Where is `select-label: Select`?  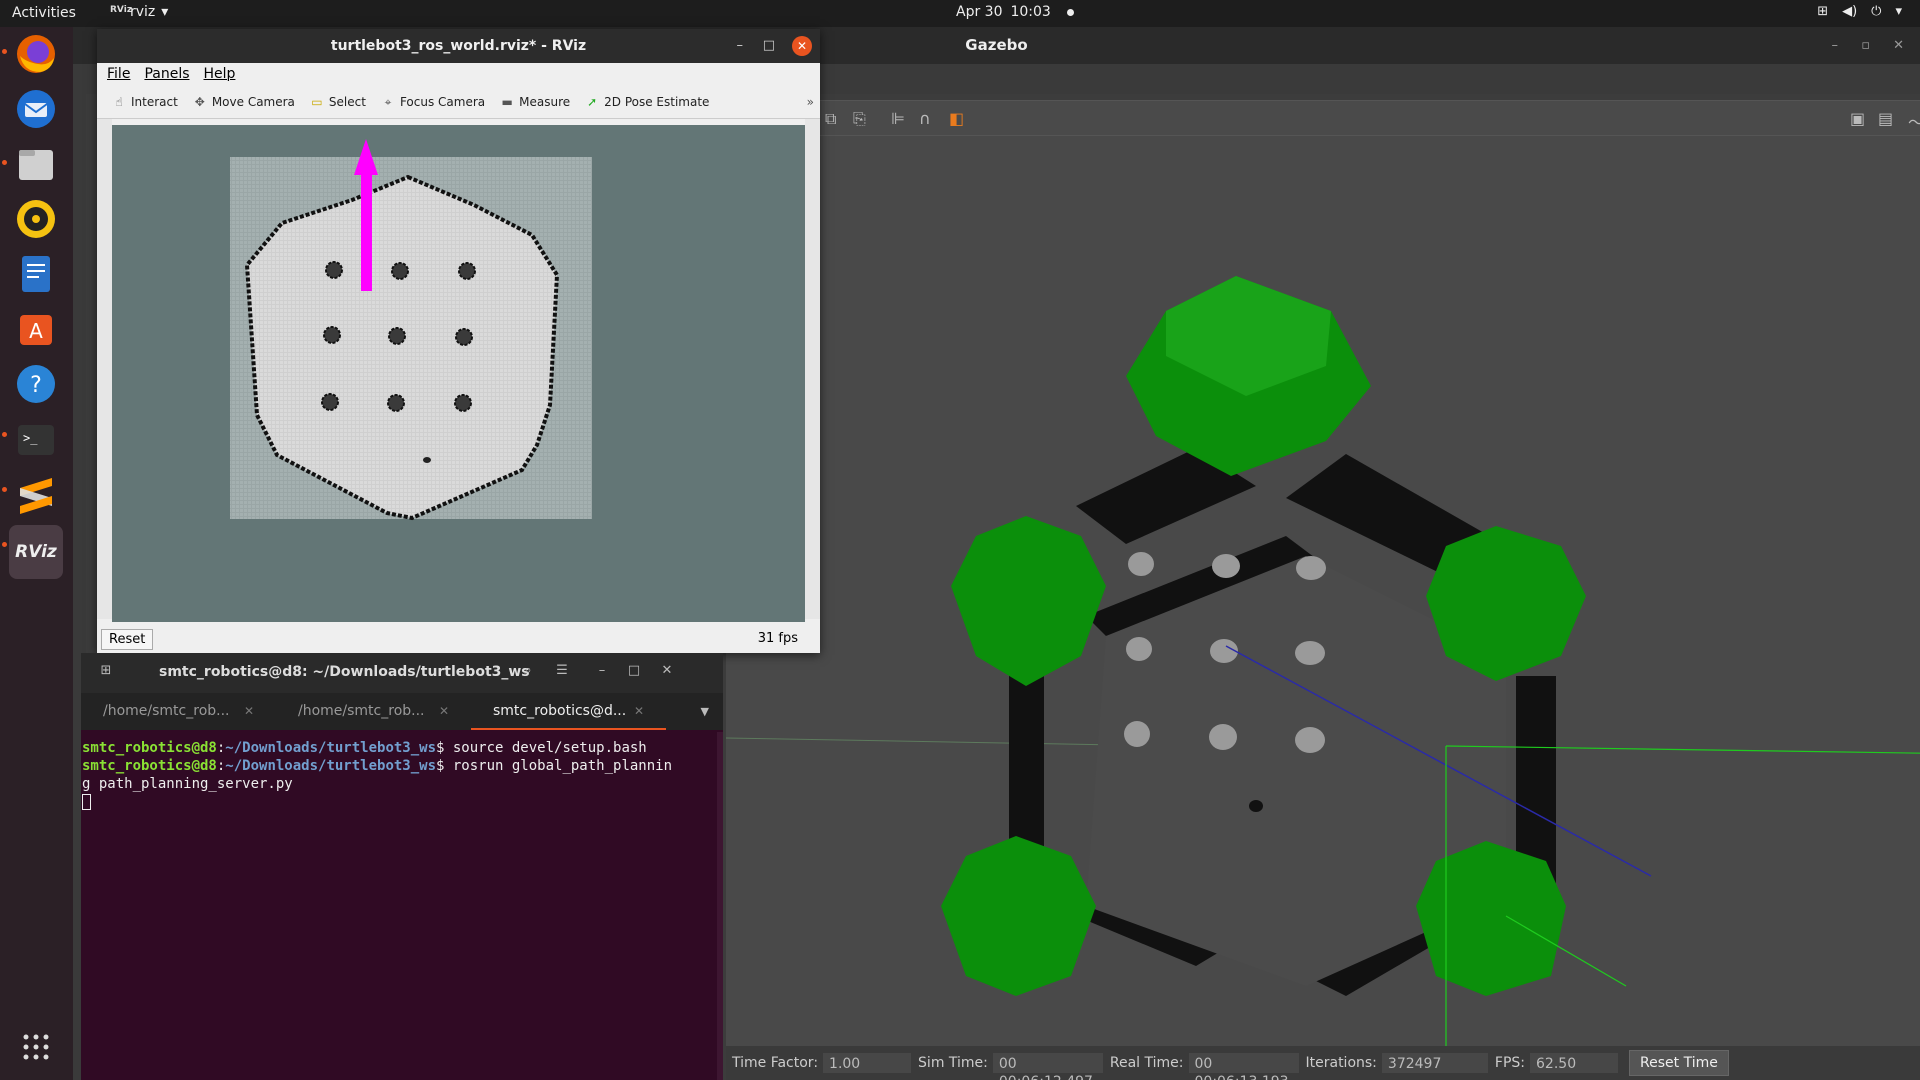 select-label: Select is located at coordinates (347, 101).